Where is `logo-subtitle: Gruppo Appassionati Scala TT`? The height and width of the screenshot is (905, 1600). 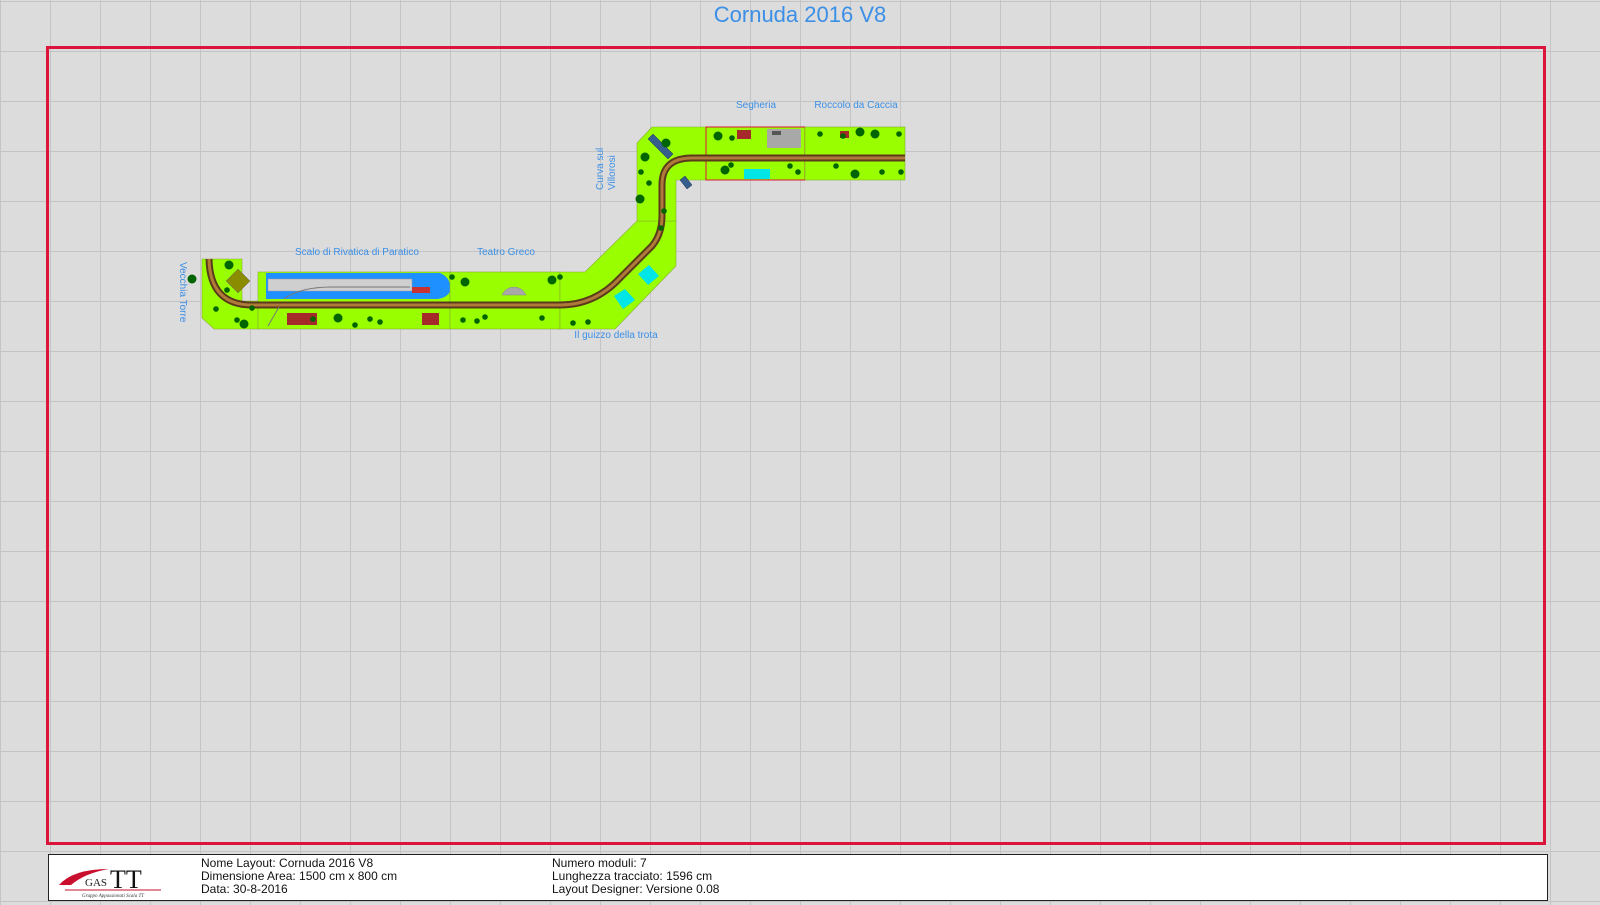 logo-subtitle: Gruppo Appassionati Scala TT is located at coordinates (113, 896).